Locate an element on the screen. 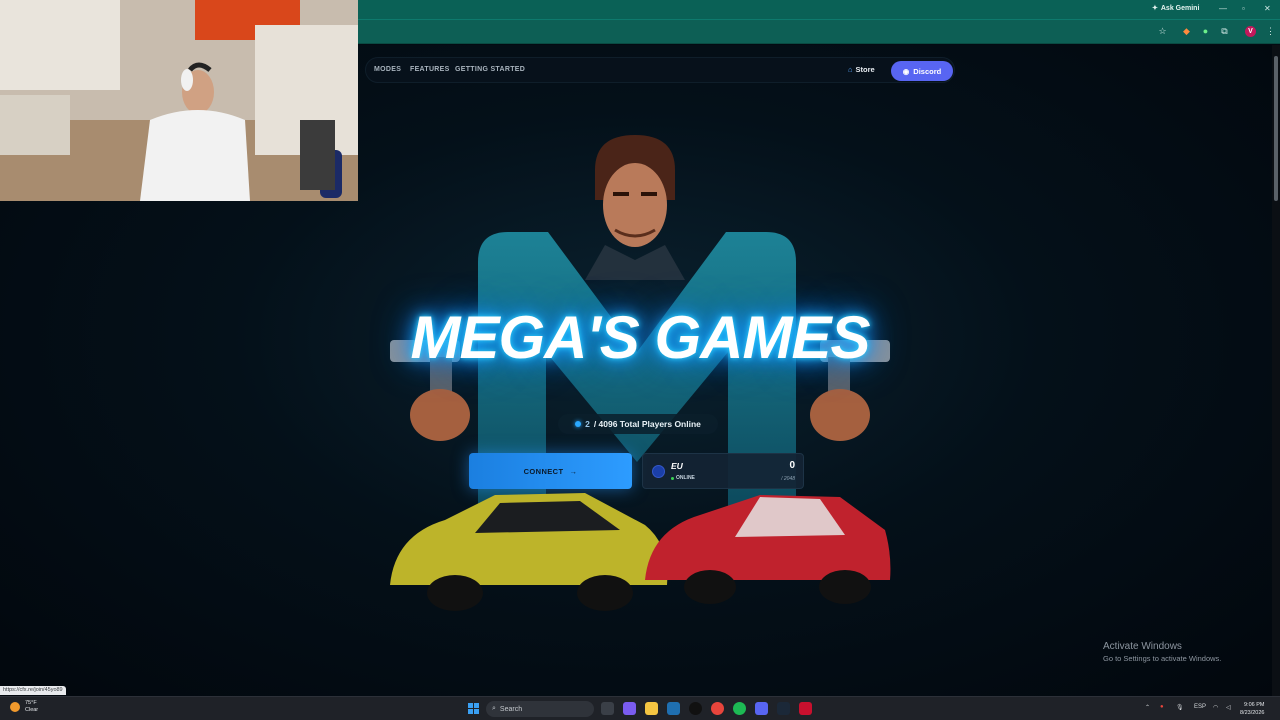 The width and height of the screenshot is (1280, 720). obs-icon is located at coordinates (695, 708).